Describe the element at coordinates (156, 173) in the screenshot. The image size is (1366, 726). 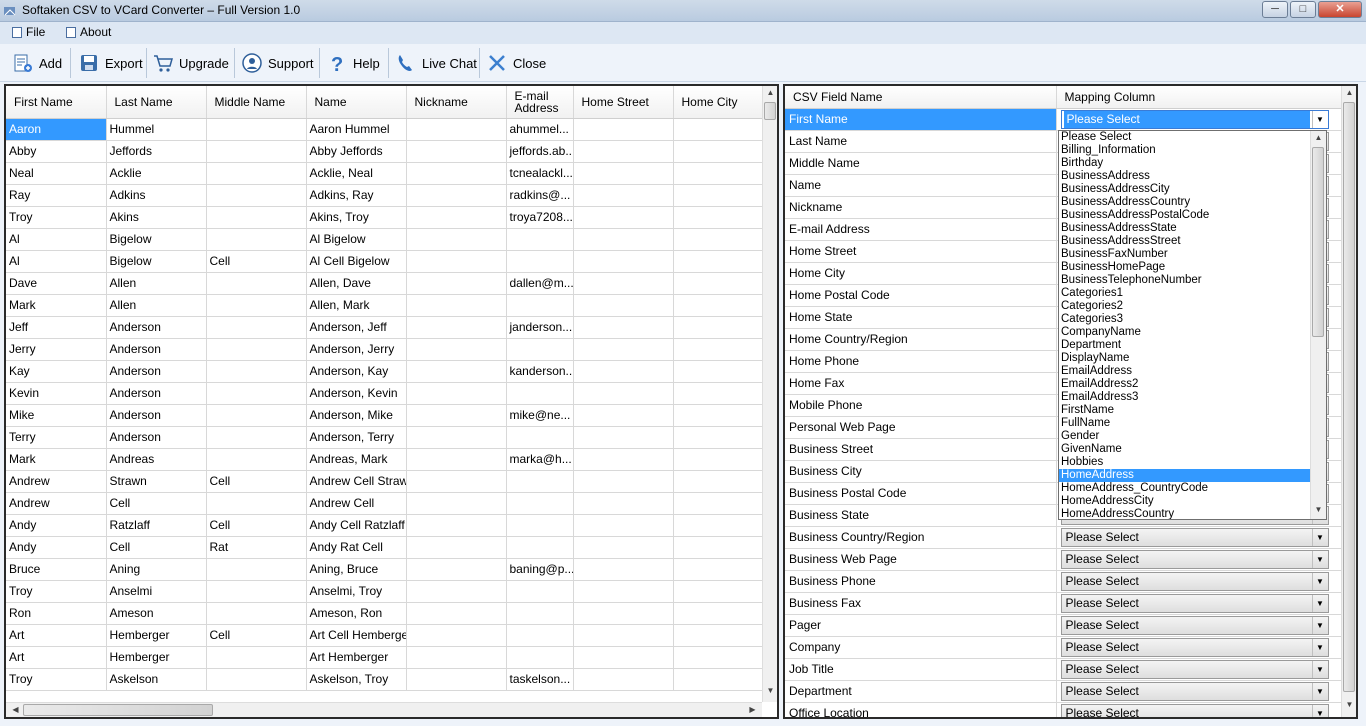
I see `grid-cell: Acklie` at that location.